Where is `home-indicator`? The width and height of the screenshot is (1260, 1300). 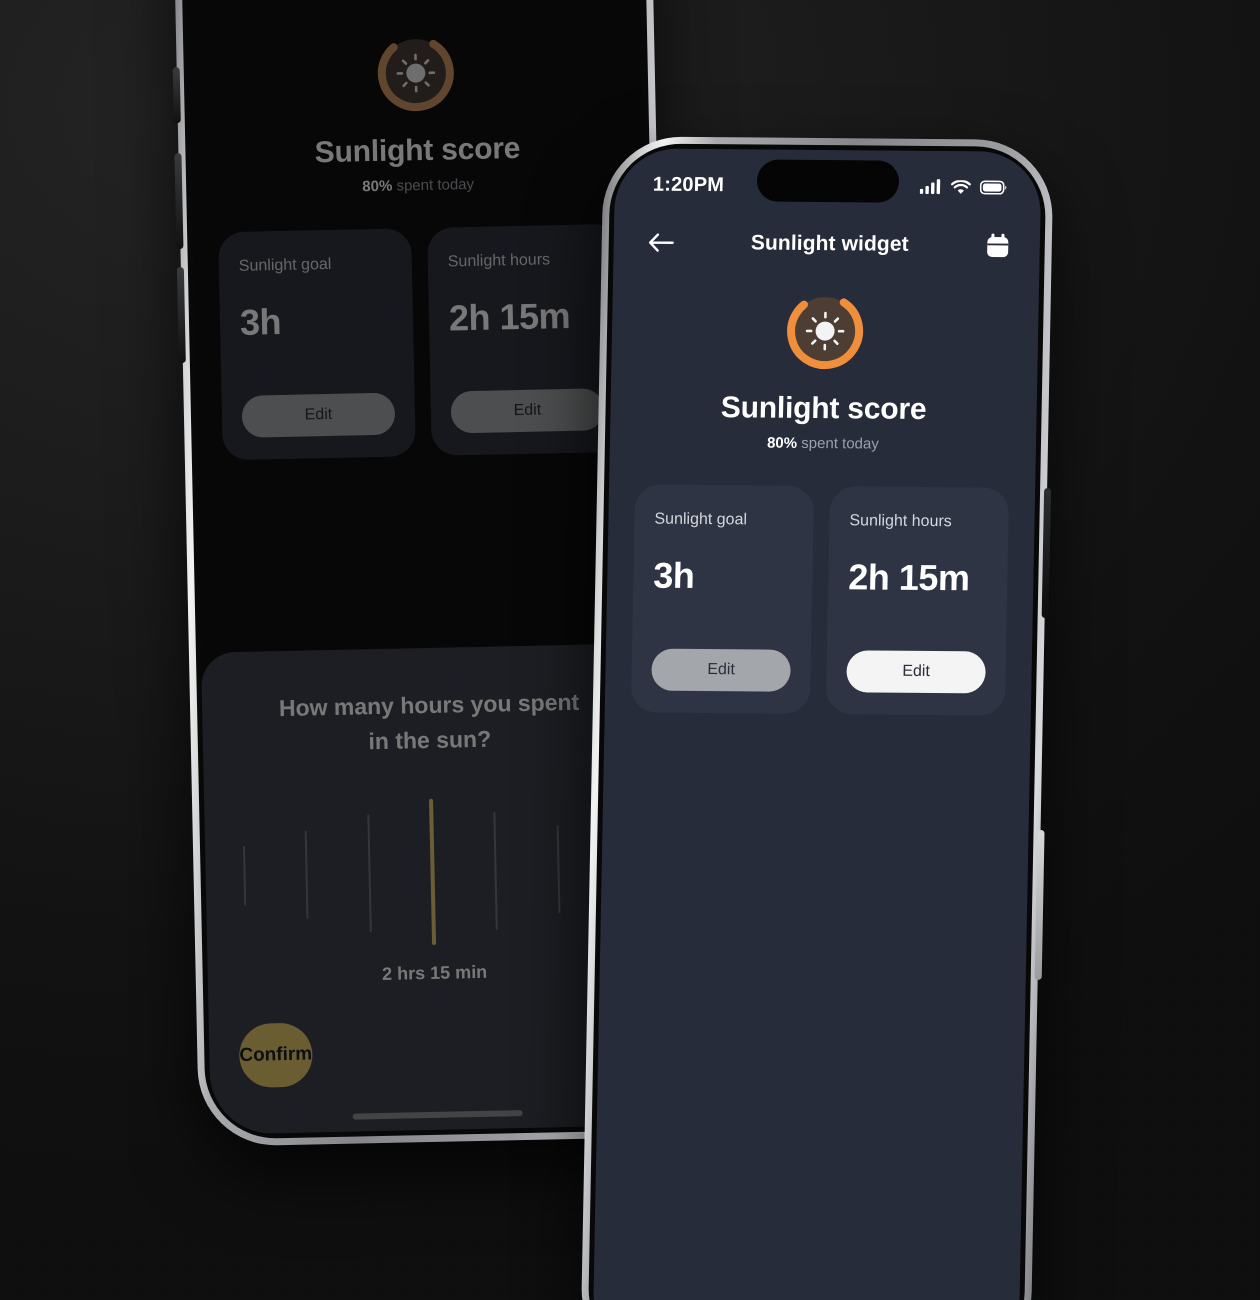 home-indicator is located at coordinates (437, 1115).